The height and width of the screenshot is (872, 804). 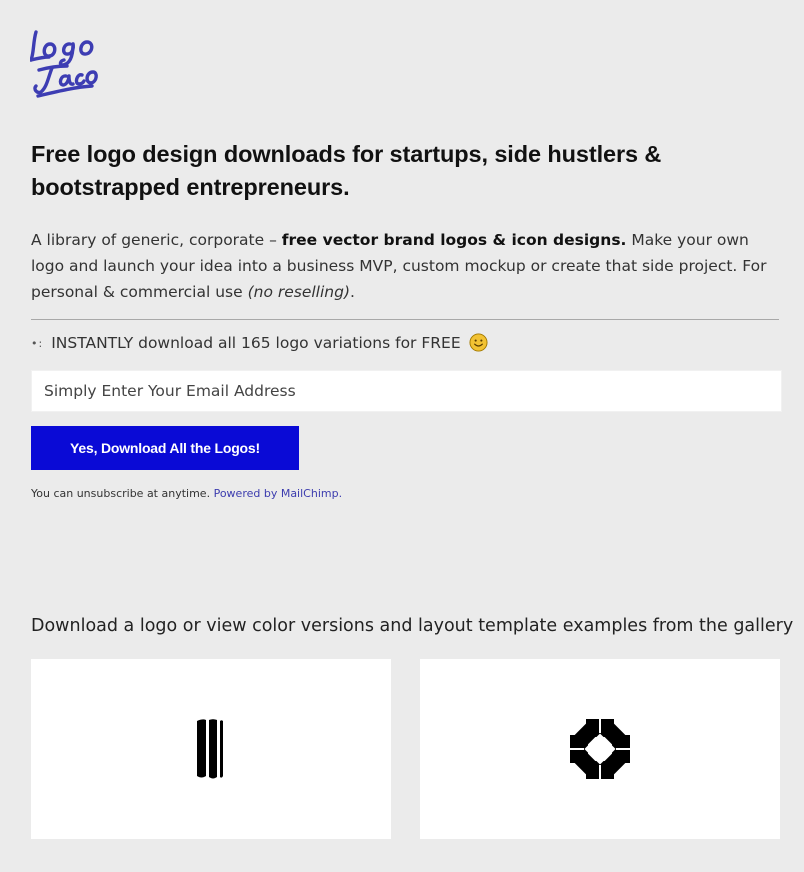 I want to click on intro-note: (no reselling), so click(x=299, y=292).